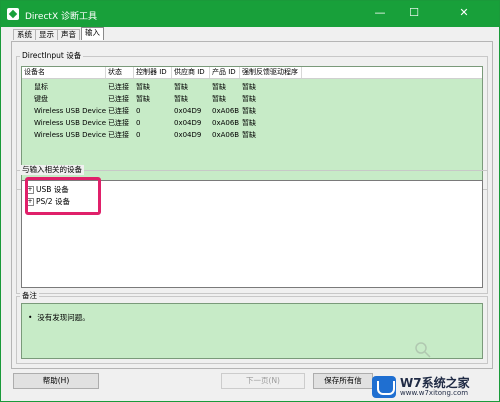 Image resolution: width=500 pixels, height=402 pixels. I want to click on note-text: 没有发现问题。, so click(63, 317).